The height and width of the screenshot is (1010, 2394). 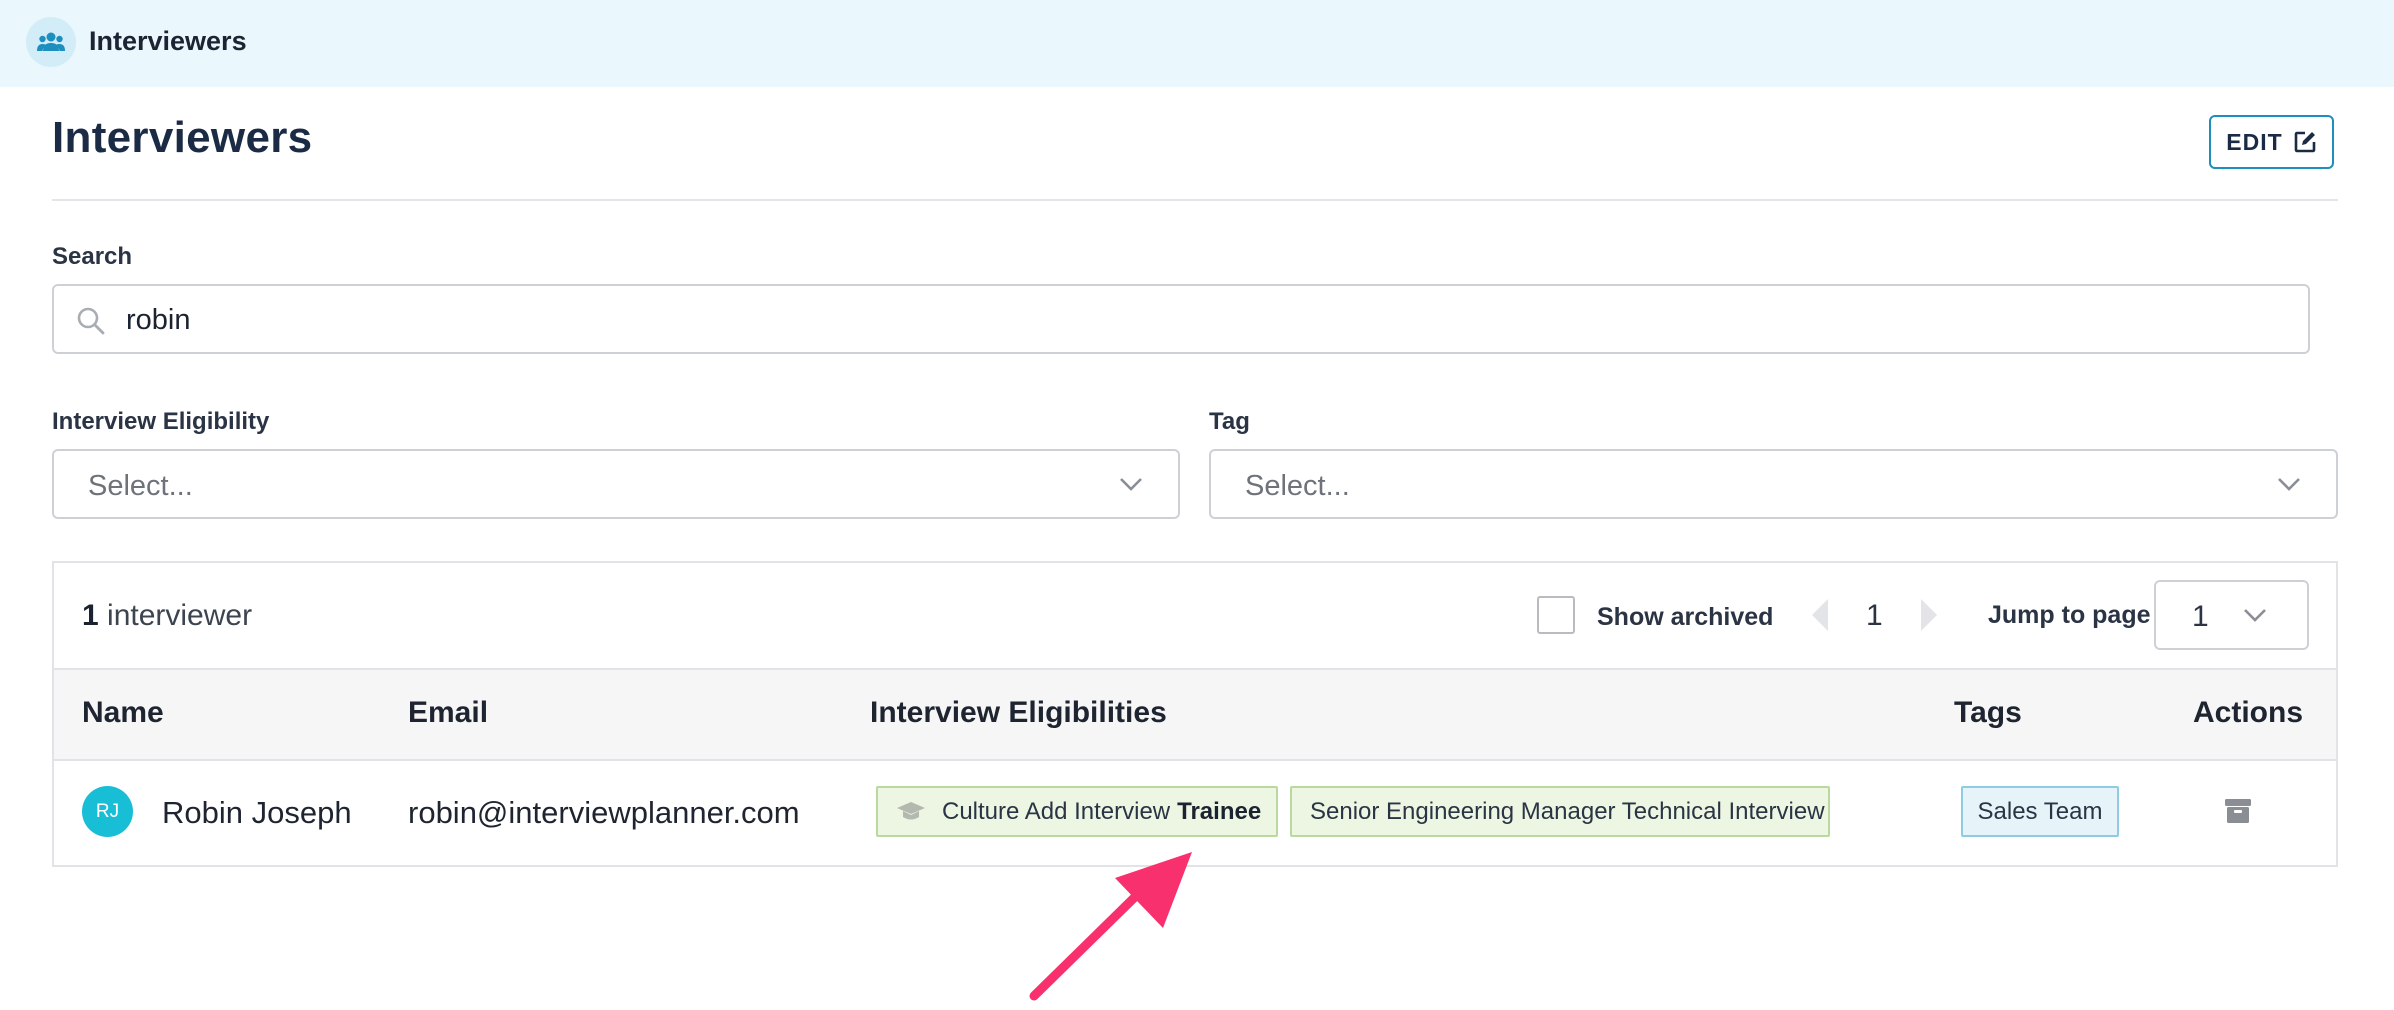 What do you see at coordinates (2040, 811) in the screenshot?
I see `tag-chip: Sales Team` at bounding box center [2040, 811].